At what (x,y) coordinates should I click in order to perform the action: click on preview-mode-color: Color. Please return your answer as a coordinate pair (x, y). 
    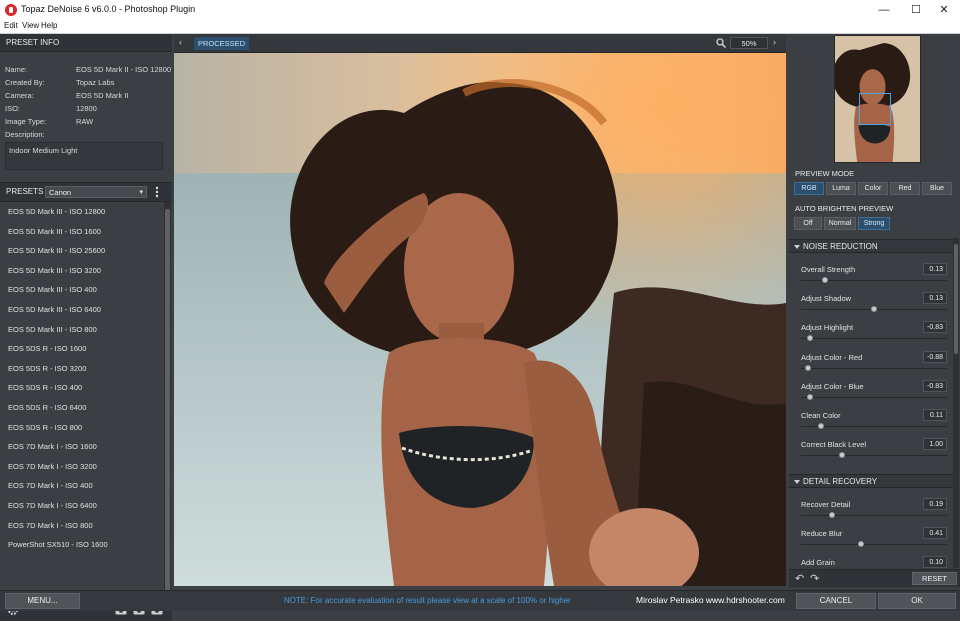
    Looking at the image, I should click on (873, 188).